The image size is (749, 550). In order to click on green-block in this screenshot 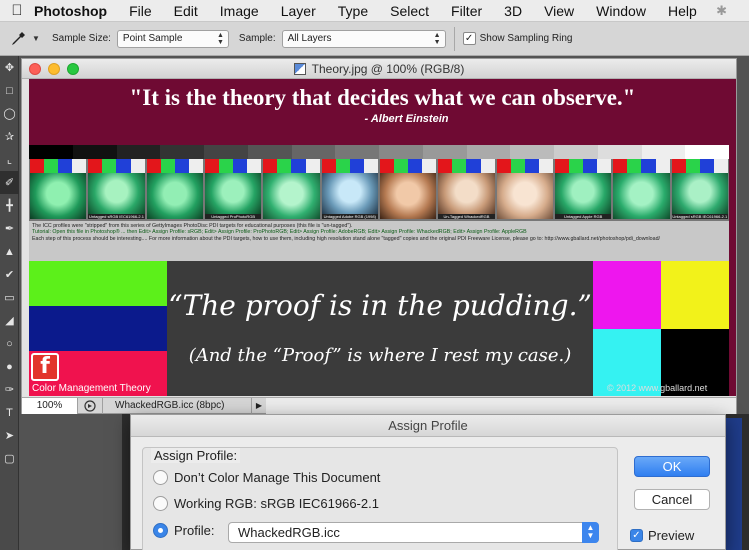, I will do `click(98, 283)`.